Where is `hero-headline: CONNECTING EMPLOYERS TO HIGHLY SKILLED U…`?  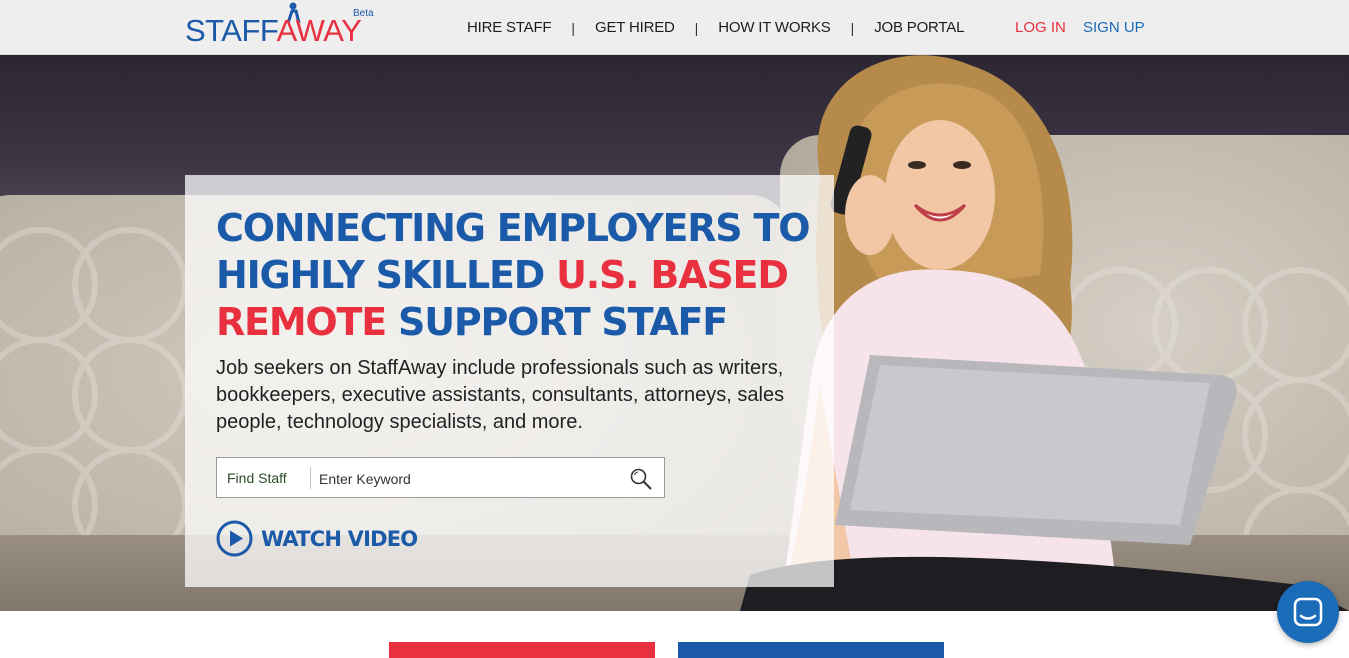
hero-headline: CONNECTING EMPLOYERS TO HIGHLY SKILLED U… is located at coordinates (521, 275).